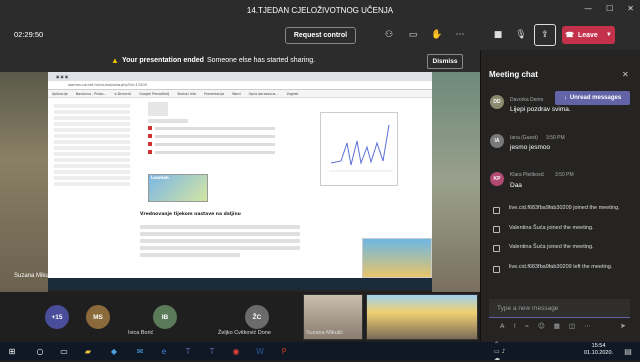 Image resolution: width=640 pixels, height=362 pixels. Describe the element at coordinates (29, 34) in the screenshot. I see `meeting-timer: 02:29:50` at that location.